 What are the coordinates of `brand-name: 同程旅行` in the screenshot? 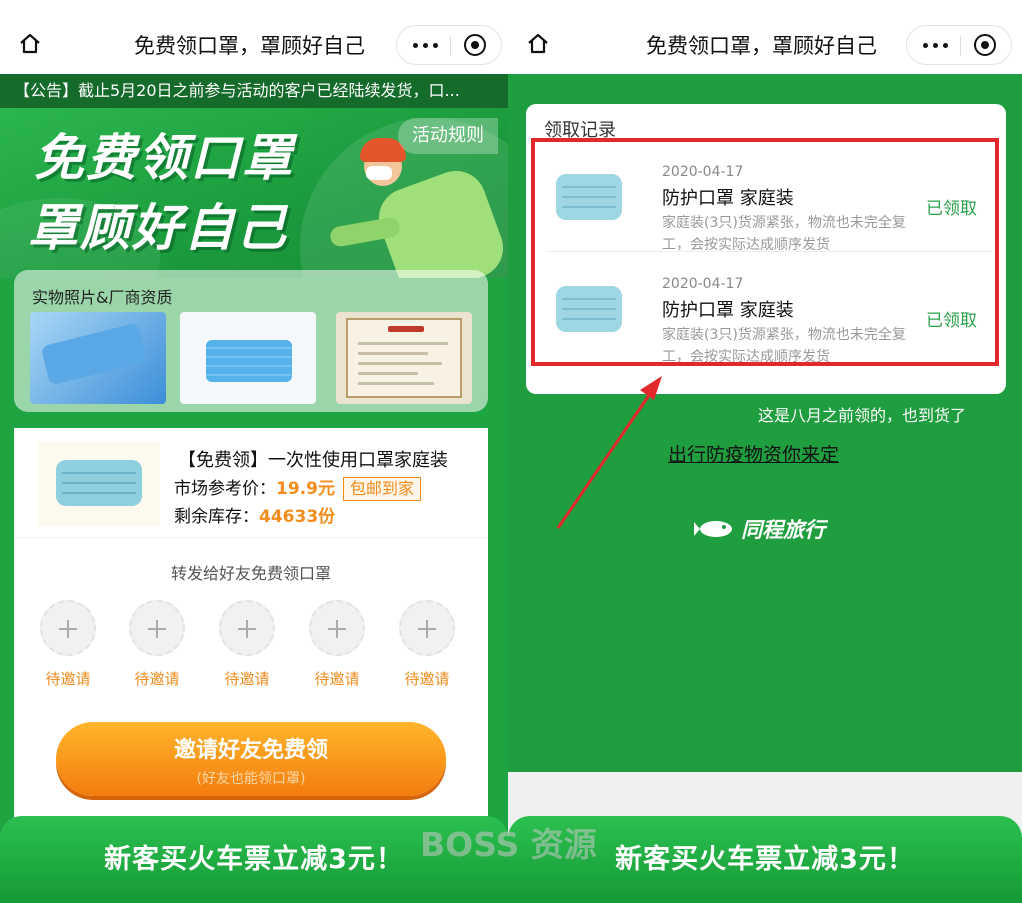 It's located at (783, 530).